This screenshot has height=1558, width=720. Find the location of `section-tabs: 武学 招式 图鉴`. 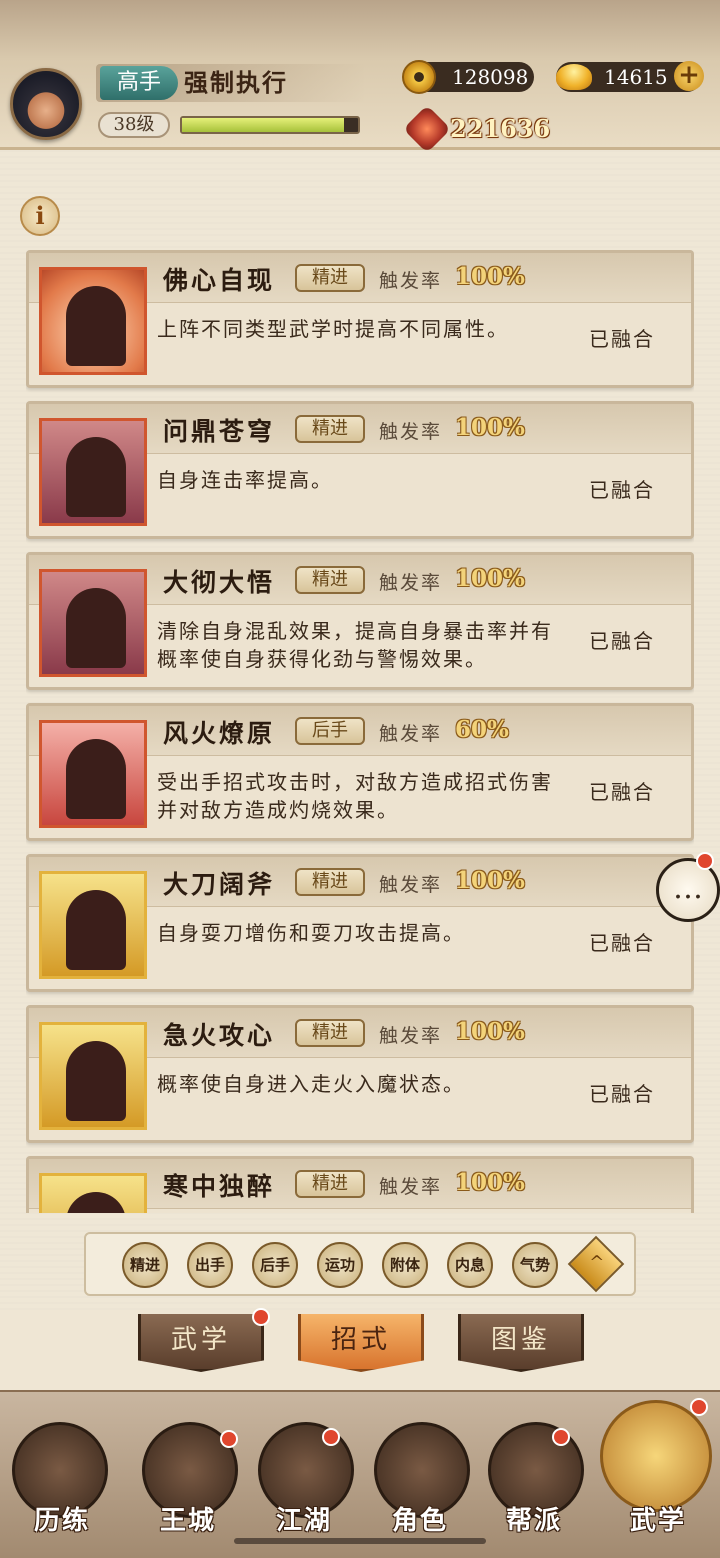

section-tabs: 武学 招式 图鉴 is located at coordinates (360, 1350).